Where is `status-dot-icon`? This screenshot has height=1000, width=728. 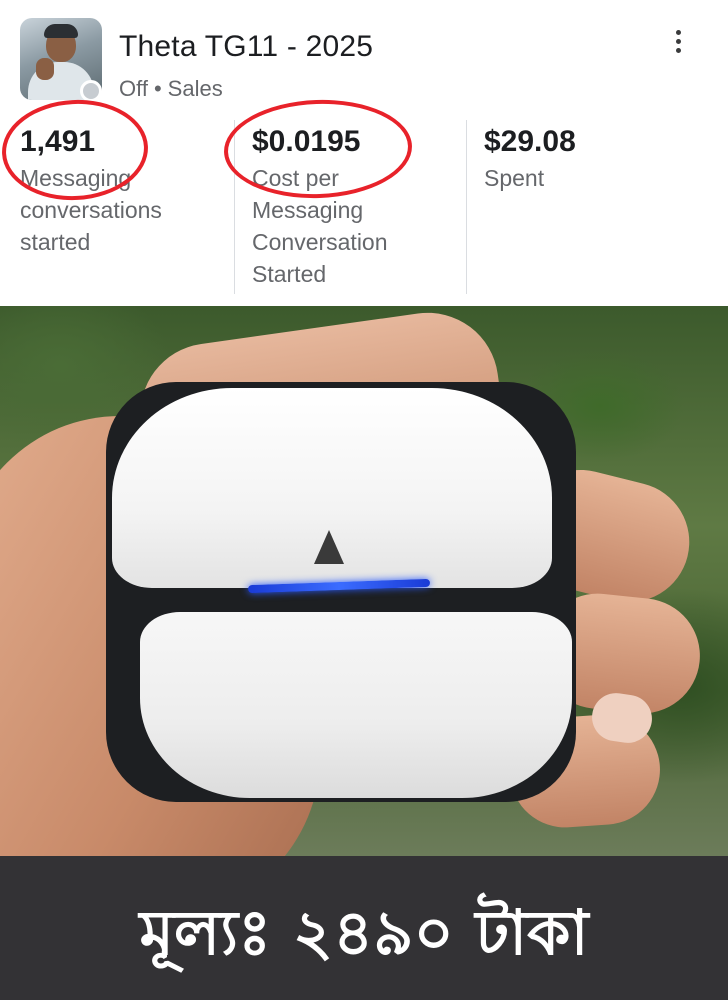
status-dot-icon is located at coordinates (91, 91).